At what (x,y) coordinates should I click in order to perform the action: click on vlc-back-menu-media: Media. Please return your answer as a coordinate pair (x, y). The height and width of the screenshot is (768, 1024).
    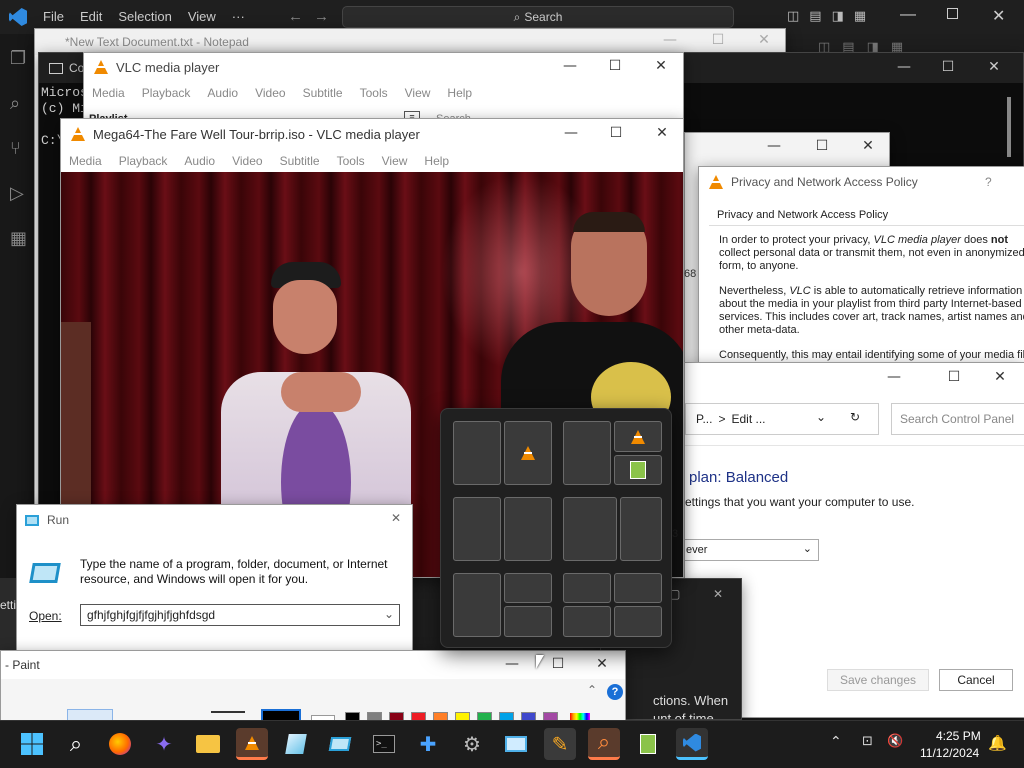
    Looking at the image, I should click on (108, 93).